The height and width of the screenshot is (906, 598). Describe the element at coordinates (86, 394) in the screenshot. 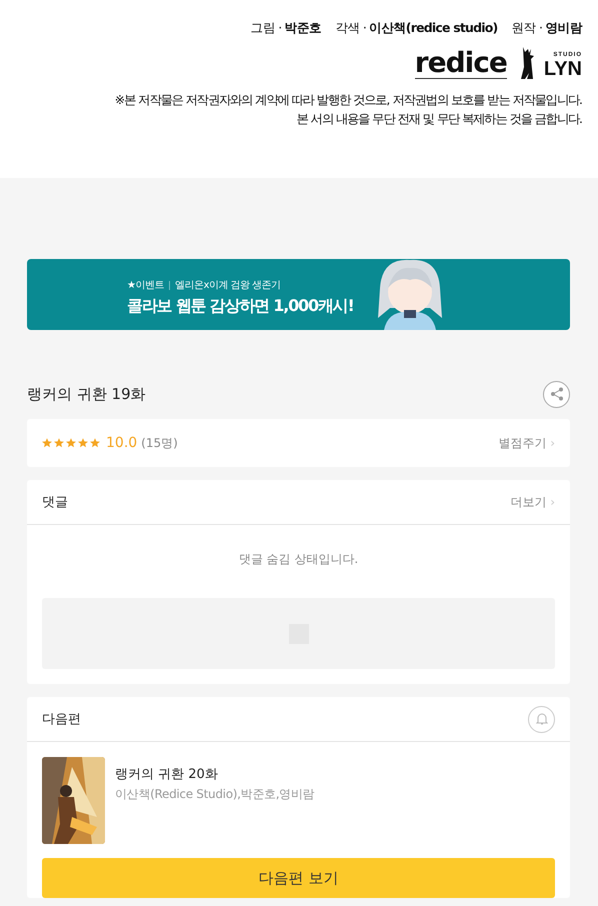

I see `episode-title: 랭커의 귀환 19화` at that location.